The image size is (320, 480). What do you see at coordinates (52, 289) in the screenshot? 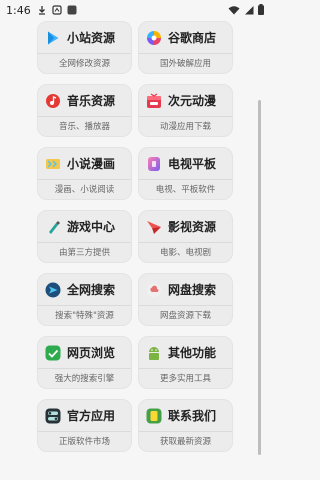
I see `search-arrow-icon` at bounding box center [52, 289].